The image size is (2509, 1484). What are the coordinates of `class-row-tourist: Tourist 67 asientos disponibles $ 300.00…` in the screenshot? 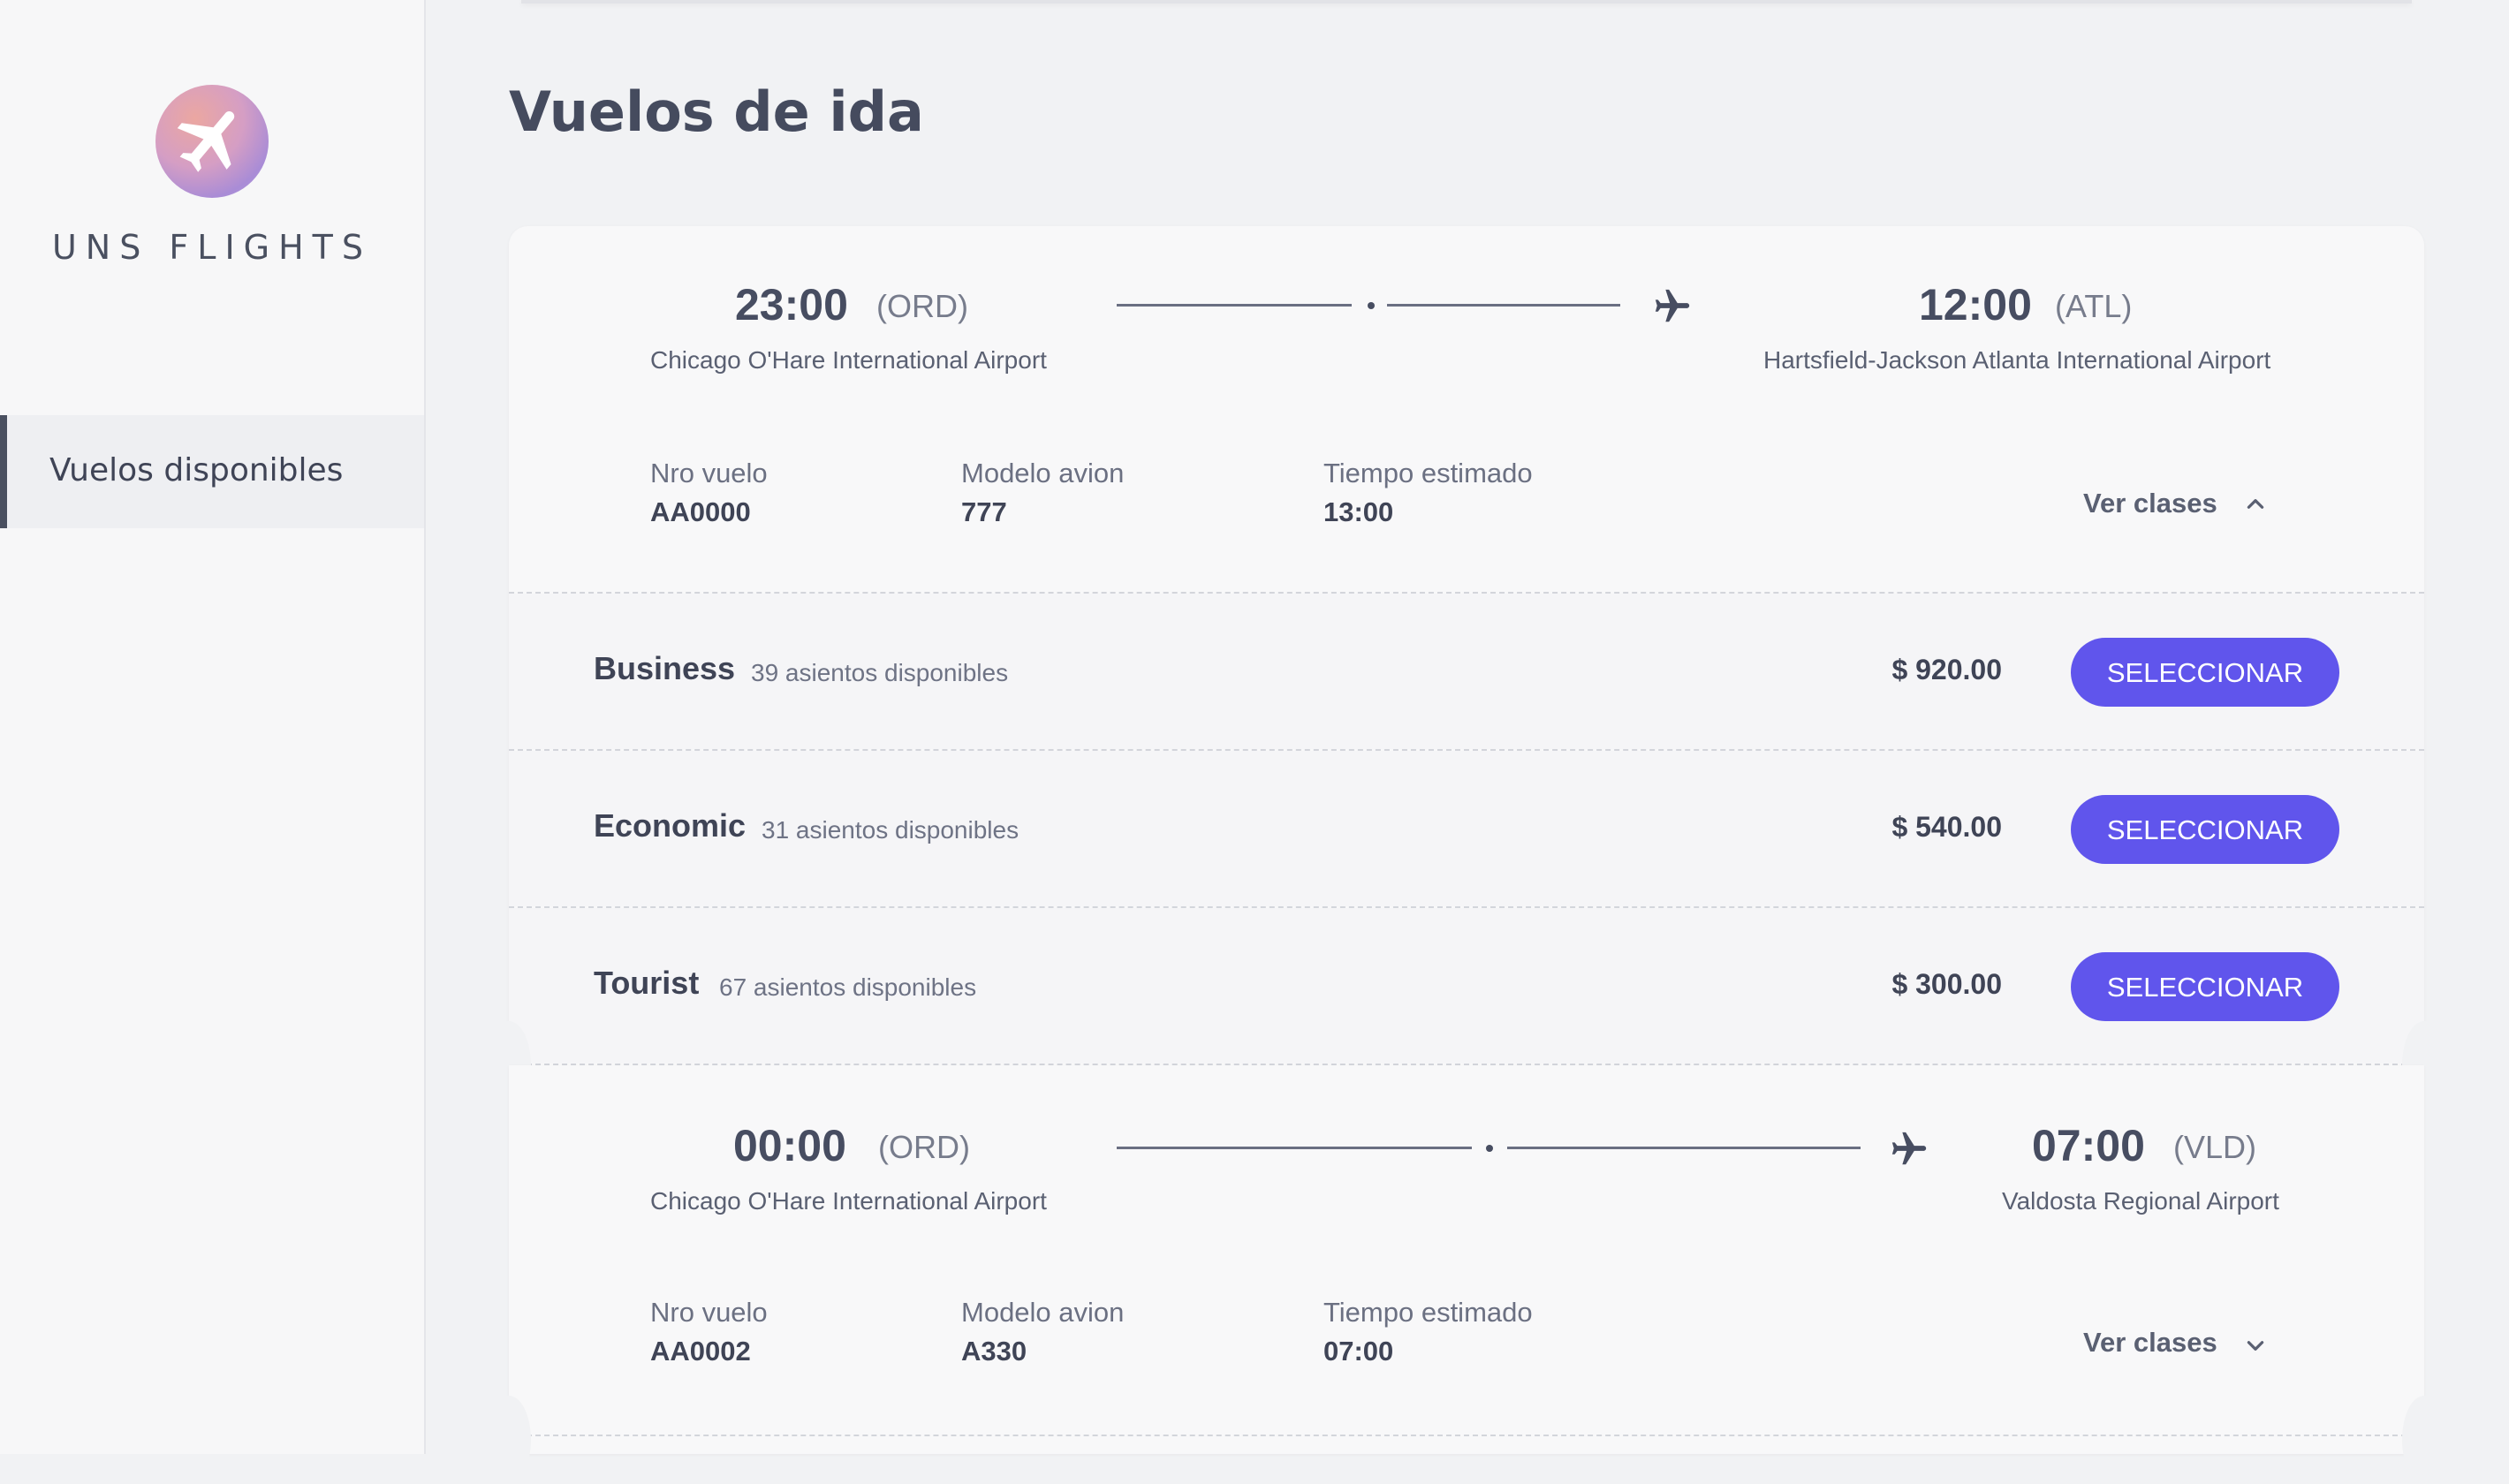 It's located at (1466, 986).